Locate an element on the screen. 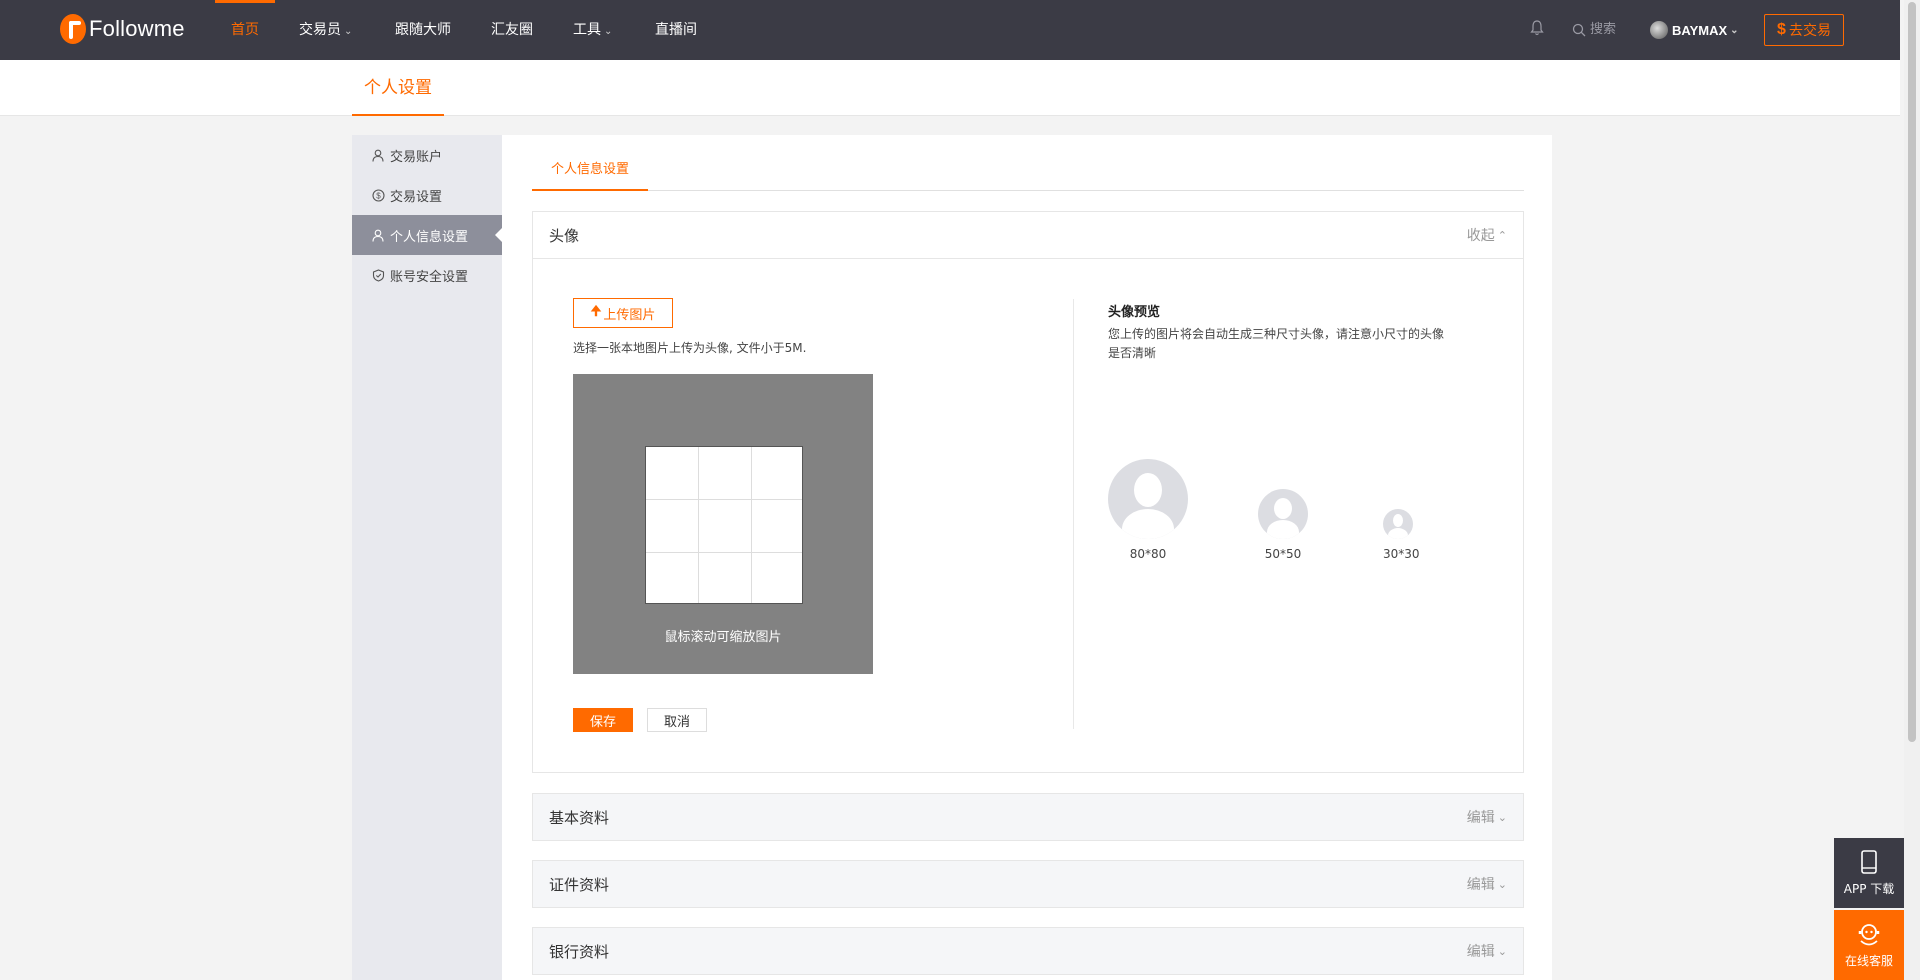  upload-label: 上传图片 is located at coordinates (629, 315).